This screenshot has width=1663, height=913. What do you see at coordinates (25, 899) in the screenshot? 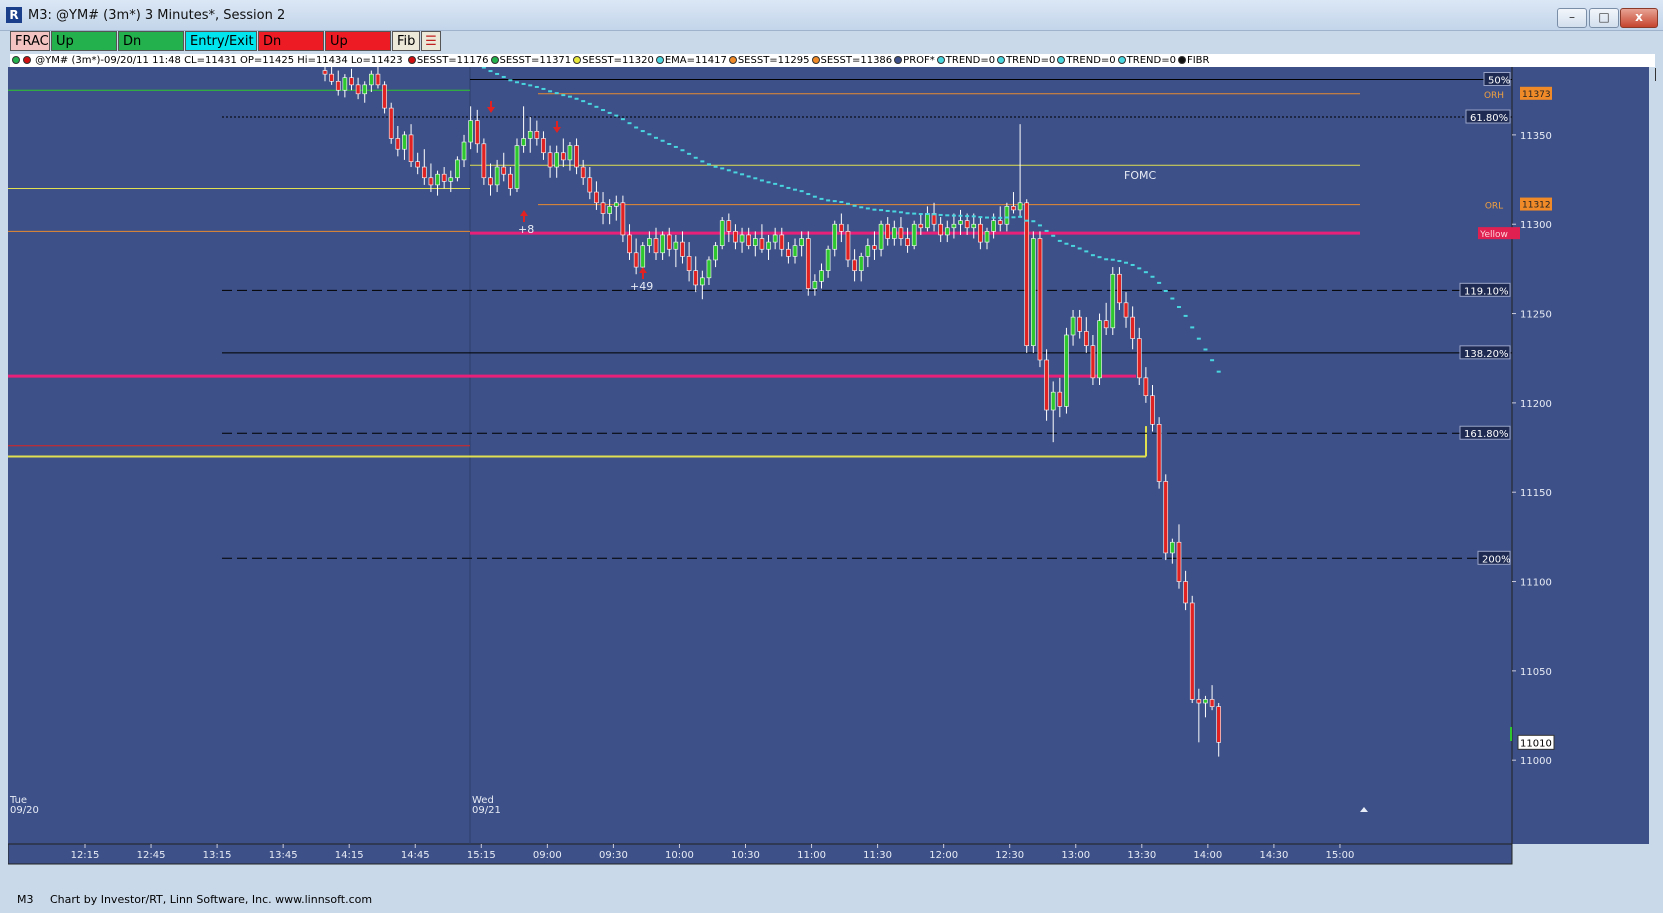
I see `chart-tab-label: M3` at bounding box center [25, 899].